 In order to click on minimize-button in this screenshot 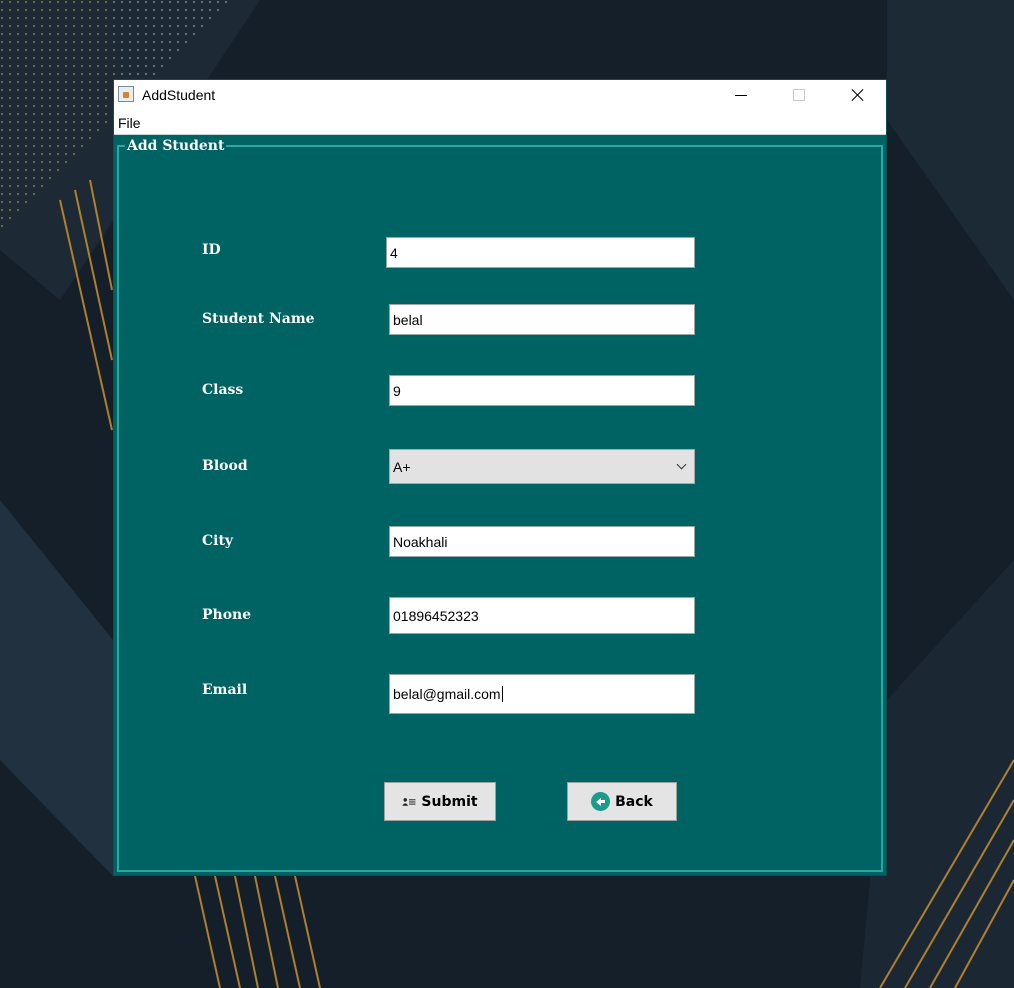, I will do `click(741, 95)`.